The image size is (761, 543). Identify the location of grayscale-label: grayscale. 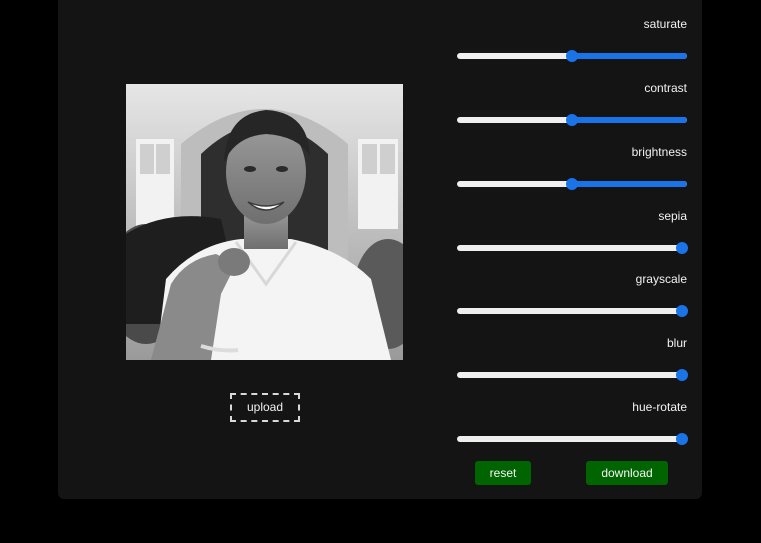
(661, 279).